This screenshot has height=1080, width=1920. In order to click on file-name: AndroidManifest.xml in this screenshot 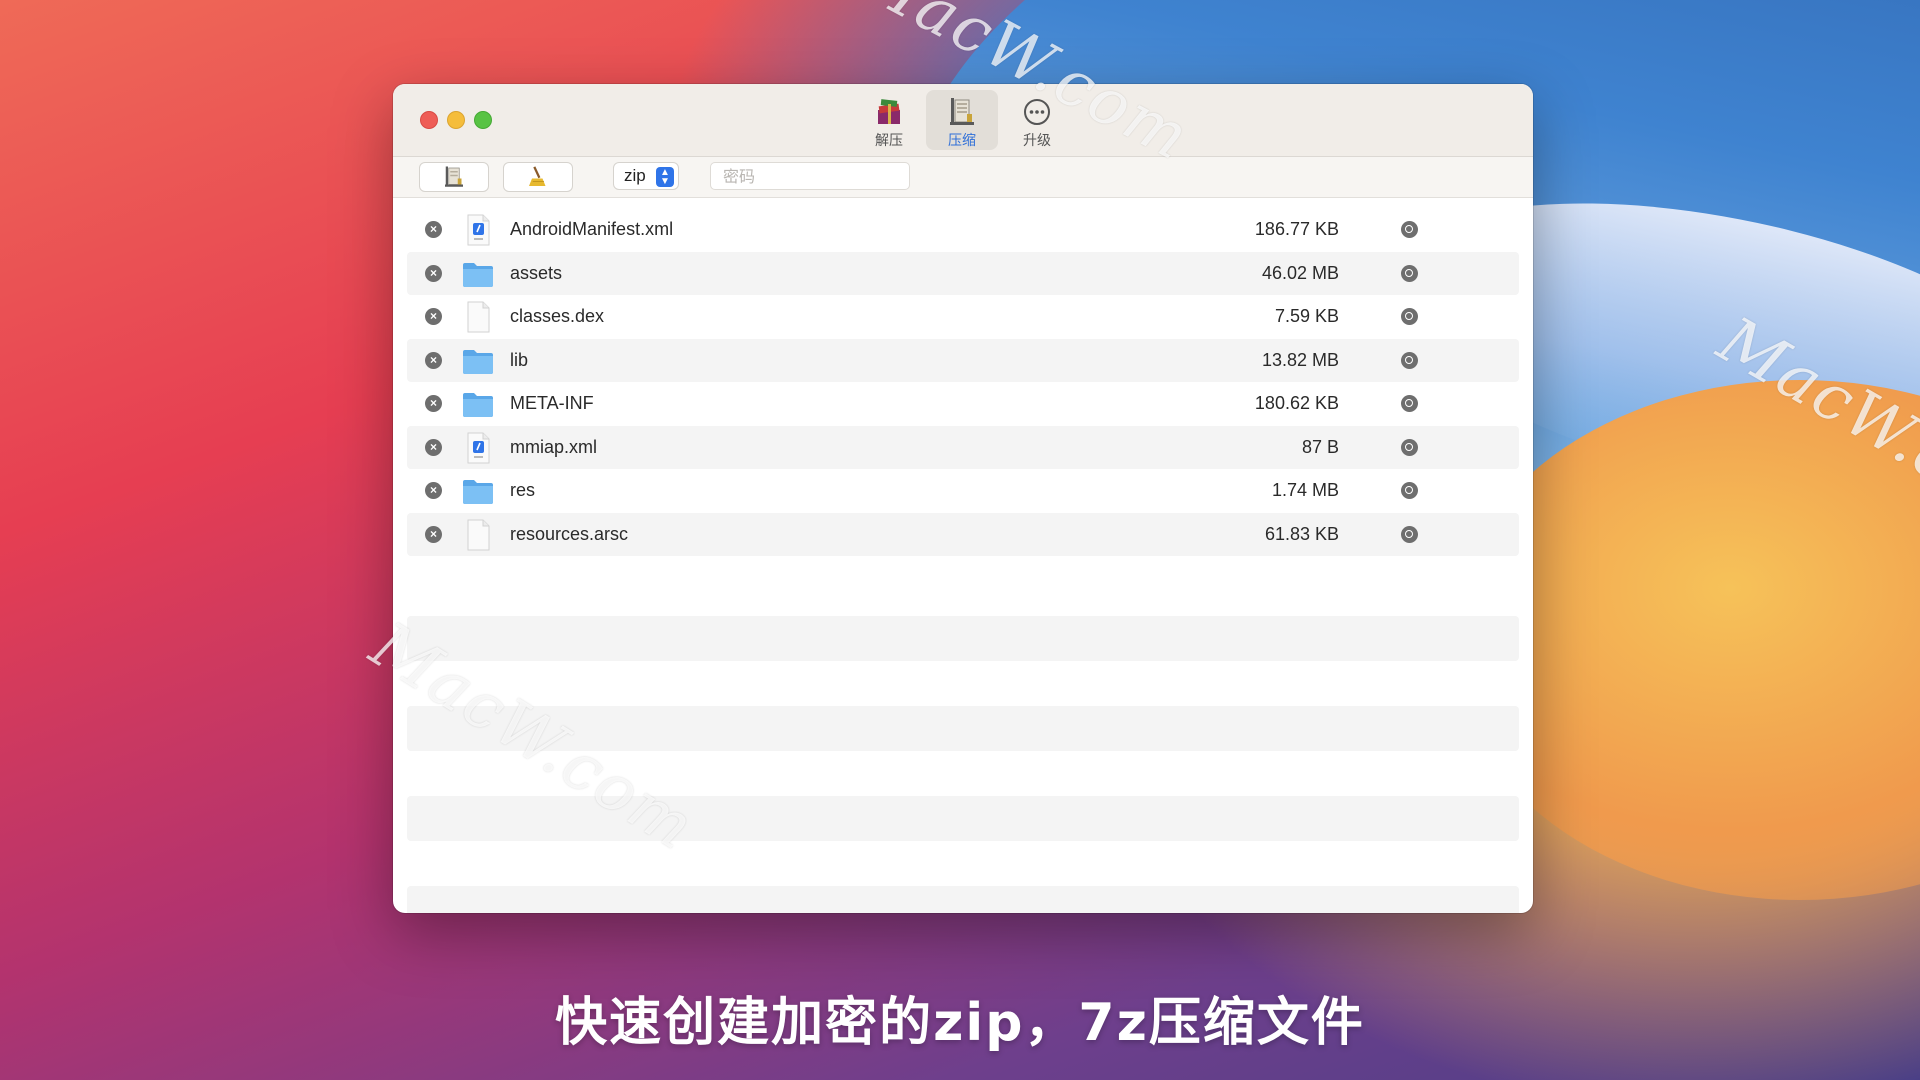, I will do `click(592, 229)`.